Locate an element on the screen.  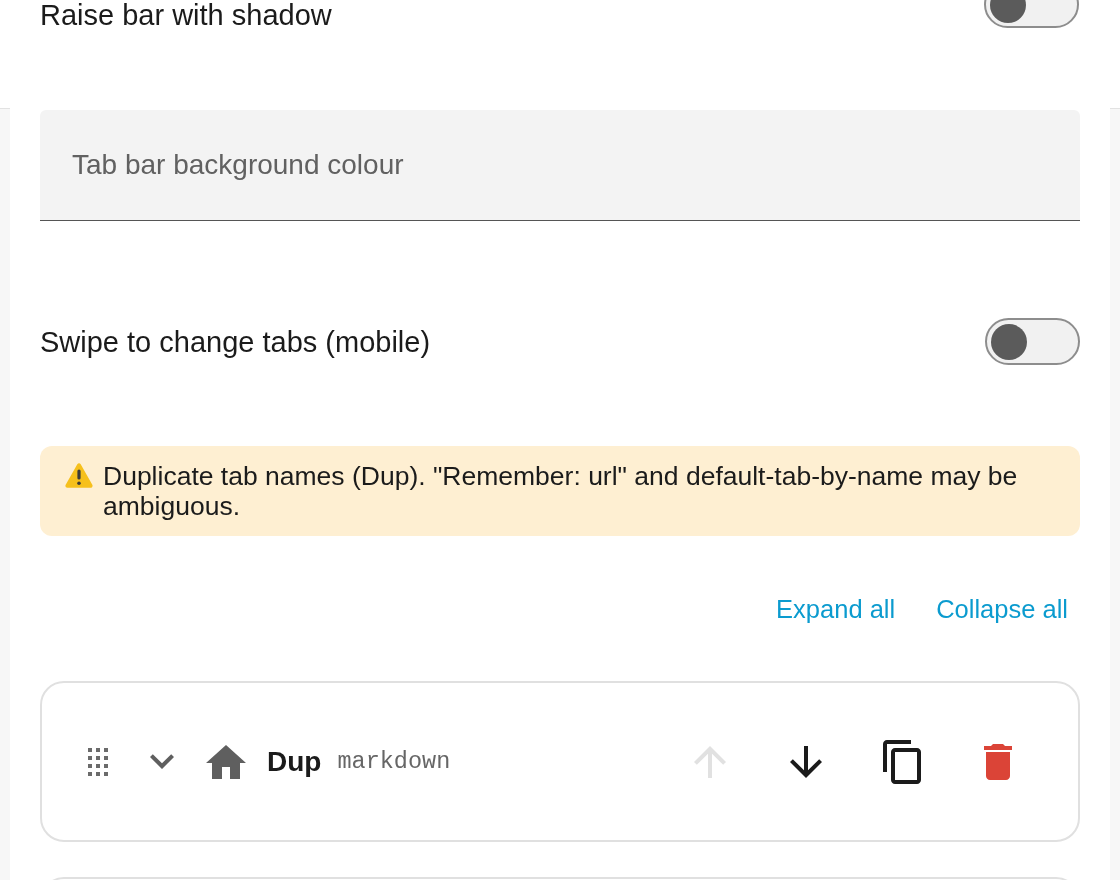
arrow-up-icon is located at coordinates (710, 761).